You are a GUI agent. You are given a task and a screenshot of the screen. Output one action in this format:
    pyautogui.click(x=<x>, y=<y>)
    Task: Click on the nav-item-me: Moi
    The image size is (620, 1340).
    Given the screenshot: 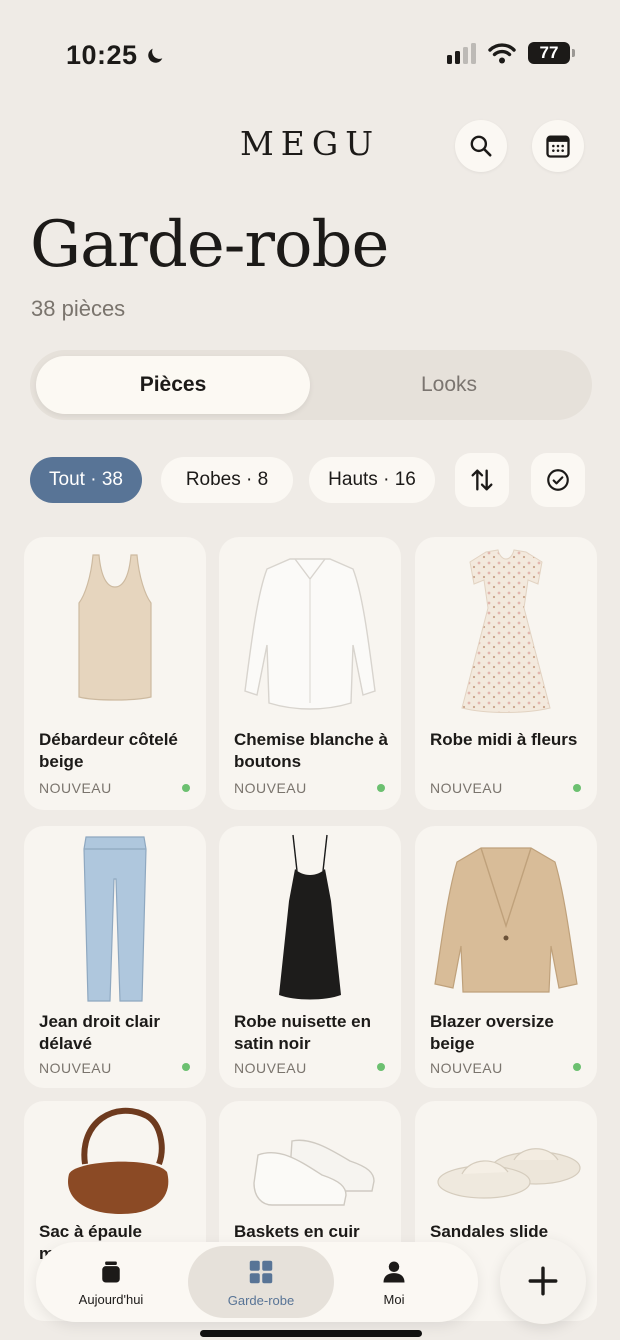 What is the action you would take?
    pyautogui.click(x=394, y=1282)
    